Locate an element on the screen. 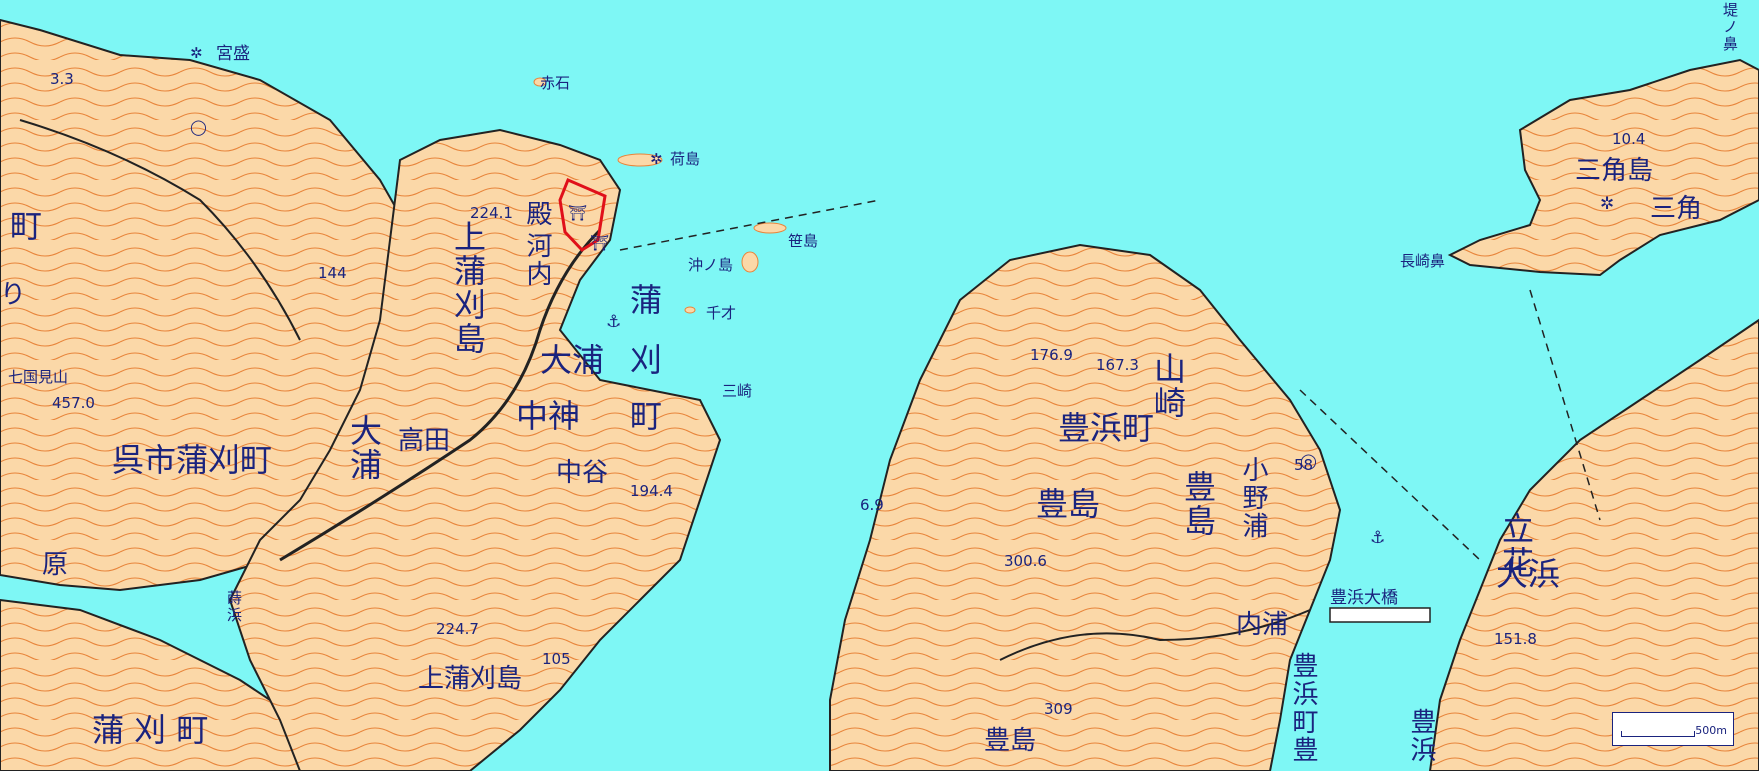 The width and height of the screenshot is (1759, 771). island-right is located at coordinates (1593, 544).